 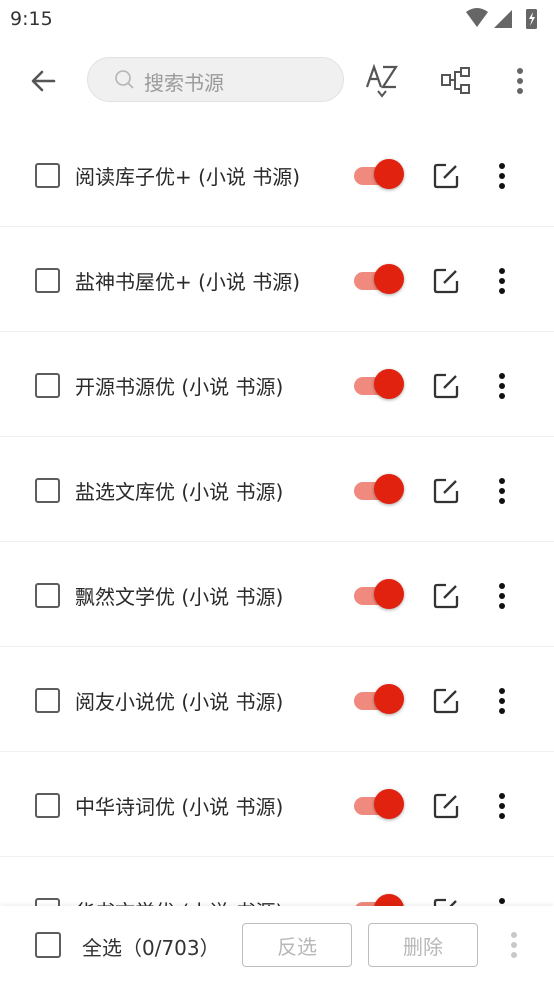 What do you see at coordinates (179, 700) in the screenshot?
I see `source-name: 阅友小说优 (小说 书源)` at bounding box center [179, 700].